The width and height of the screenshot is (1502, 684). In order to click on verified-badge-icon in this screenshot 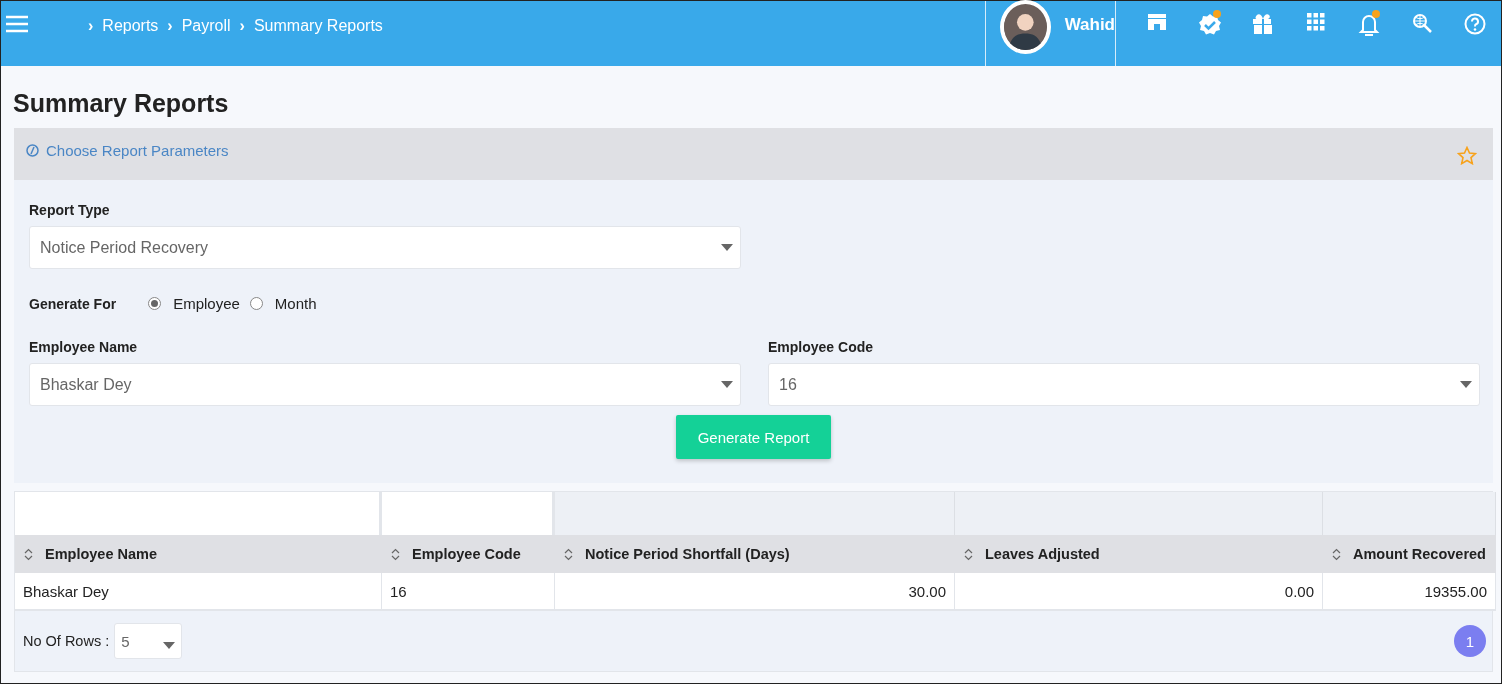, I will do `click(1209, 25)`.